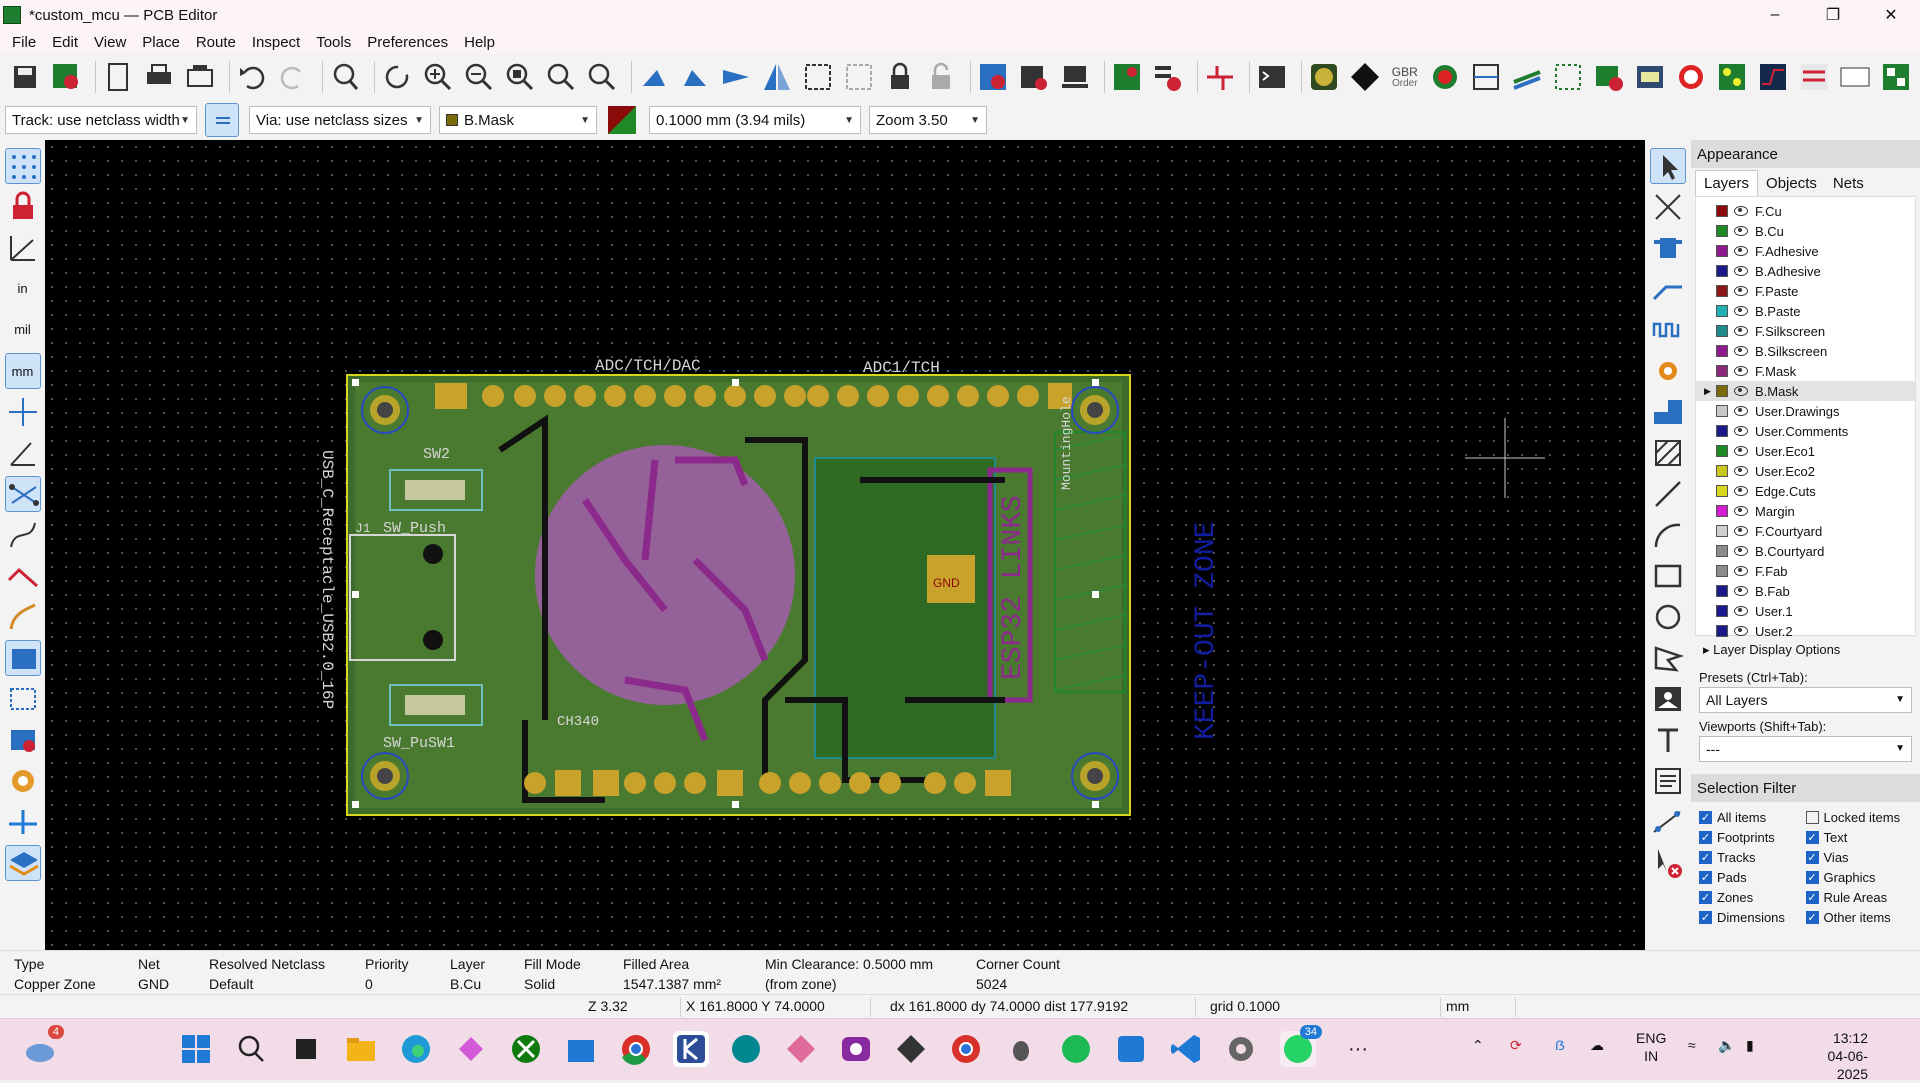 This screenshot has height=1083, width=1920. Describe the element at coordinates (1021, 1049) in the screenshot. I see `app-15-button` at that location.